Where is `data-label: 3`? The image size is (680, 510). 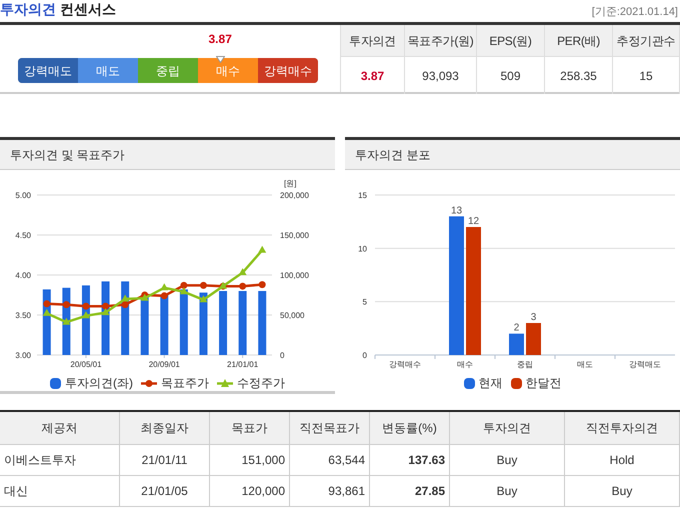
data-label: 3 is located at coordinates (533, 317).